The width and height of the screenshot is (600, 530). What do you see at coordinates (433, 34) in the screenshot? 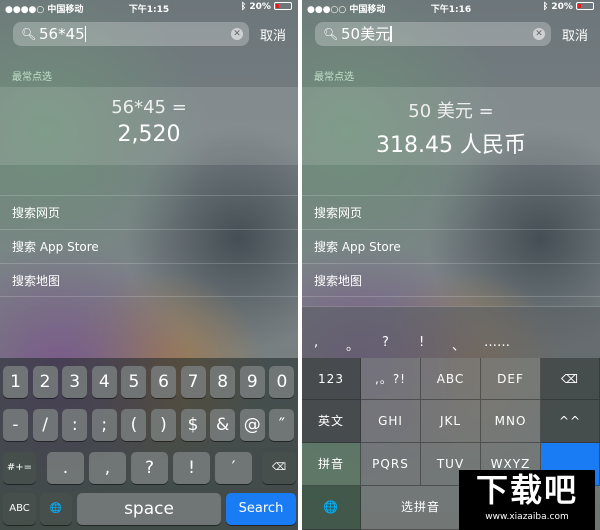
I see `search-input: 🔍︎ 50美元 ✕` at bounding box center [433, 34].